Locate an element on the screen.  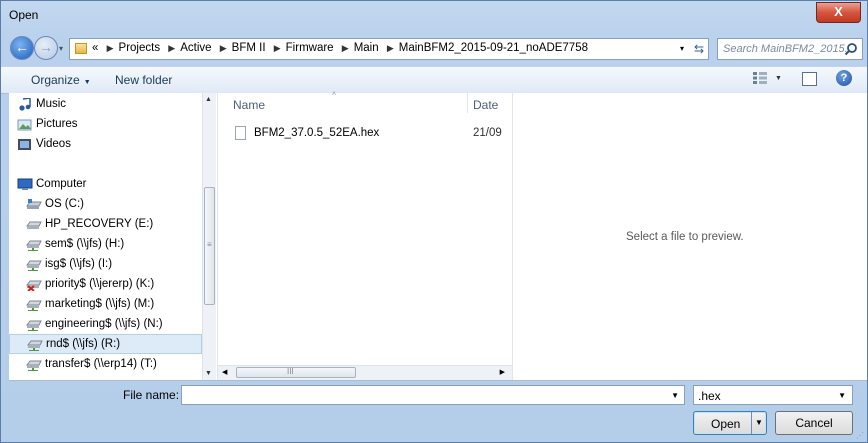
file-name: BFM2_37.0.5_52EA.hex is located at coordinates (317, 133).